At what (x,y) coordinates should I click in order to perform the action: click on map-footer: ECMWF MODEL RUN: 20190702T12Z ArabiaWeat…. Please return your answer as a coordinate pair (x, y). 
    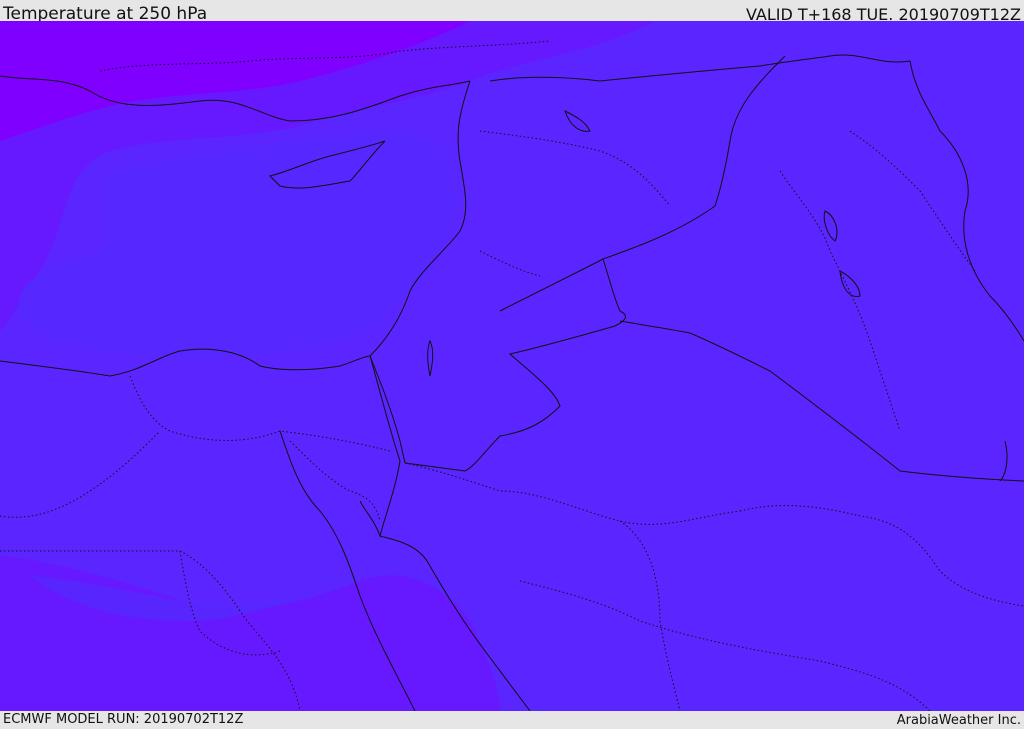
    Looking at the image, I should click on (512, 720).